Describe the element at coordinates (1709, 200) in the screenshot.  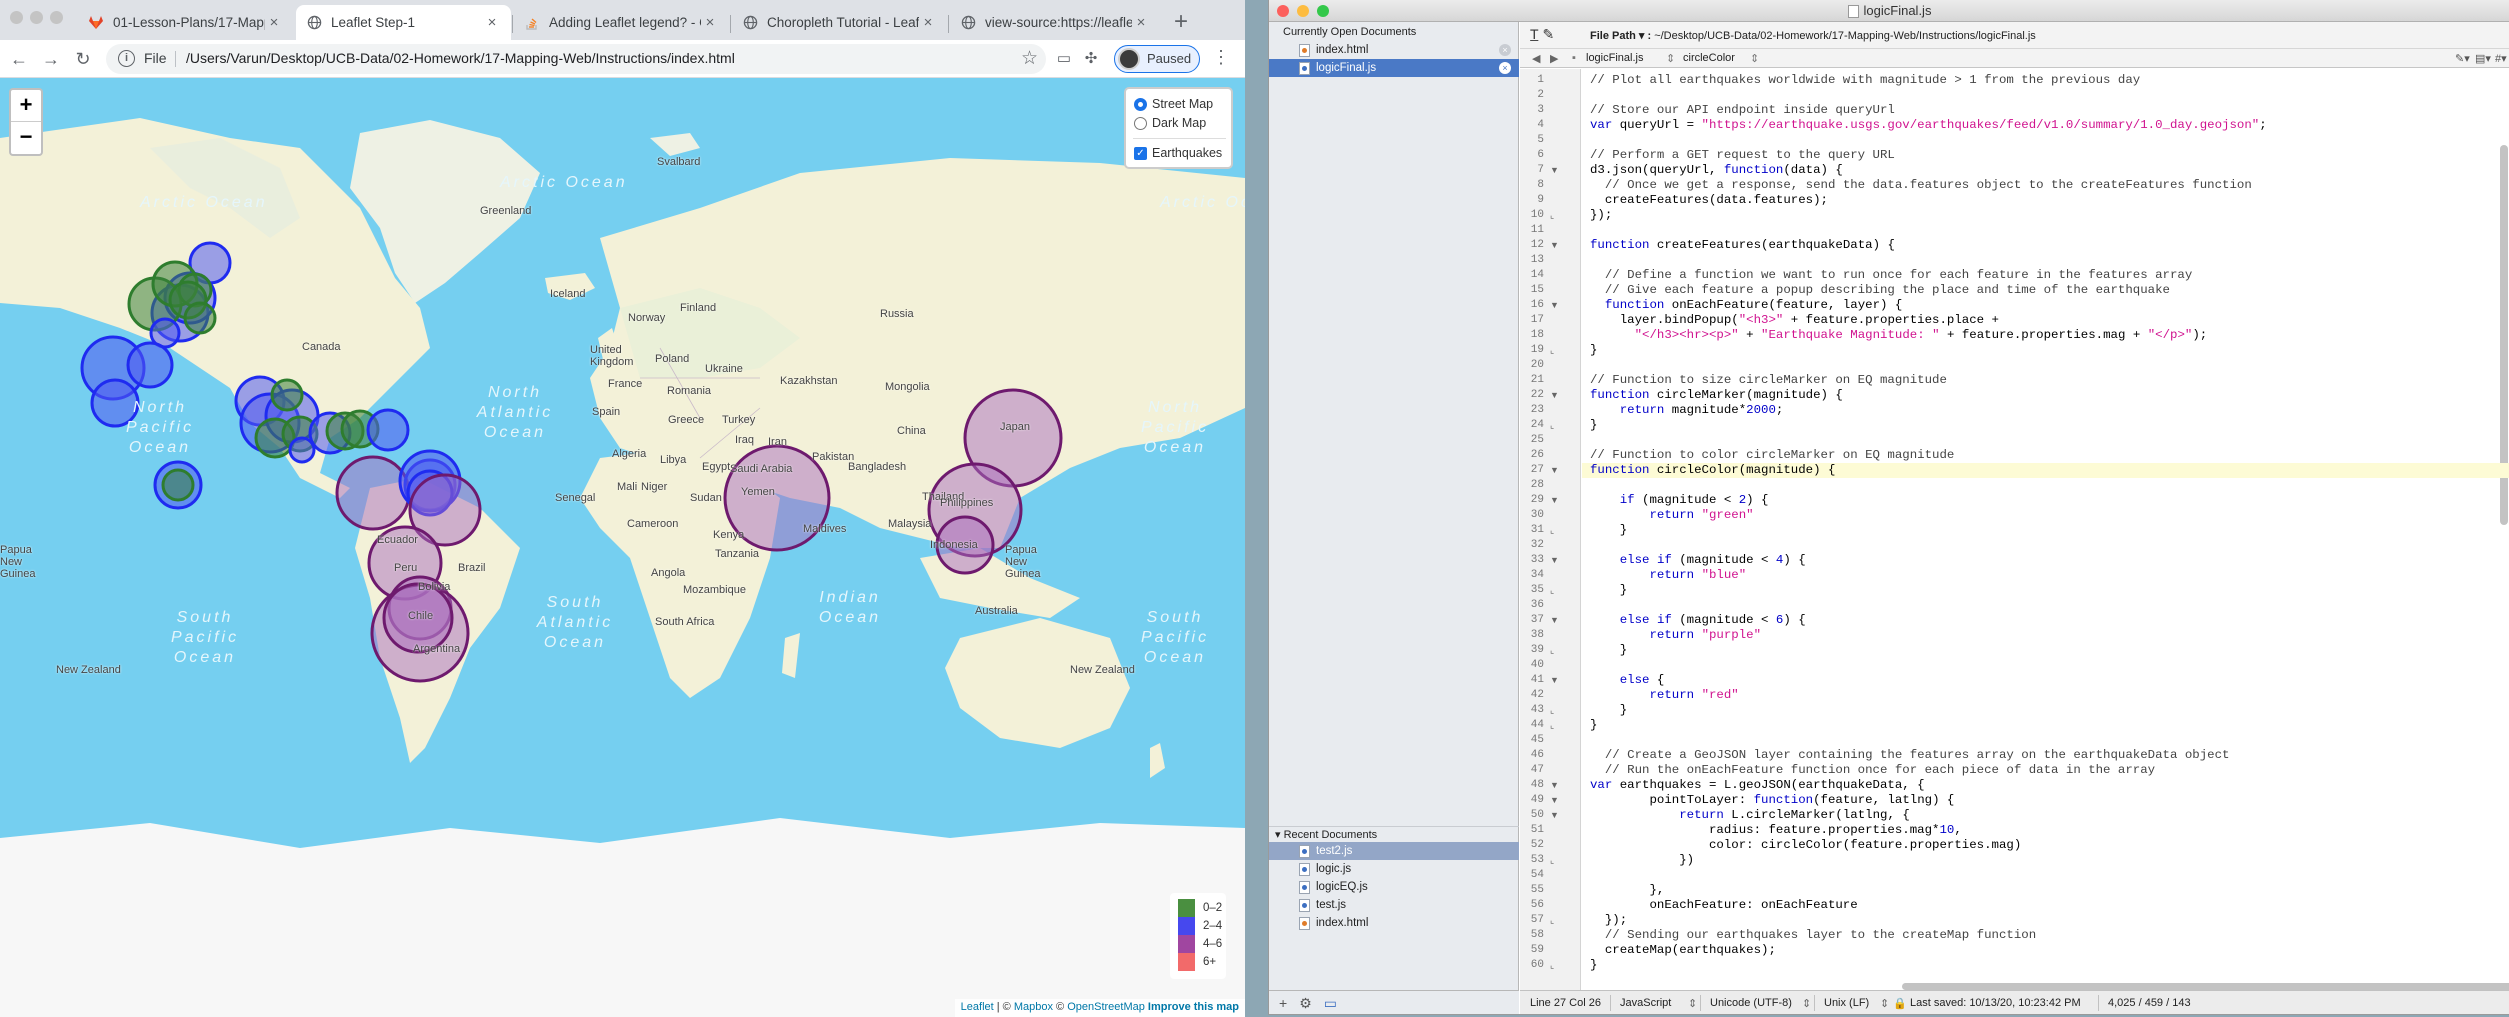
I see `code-line: createFeatures(data.features);` at that location.